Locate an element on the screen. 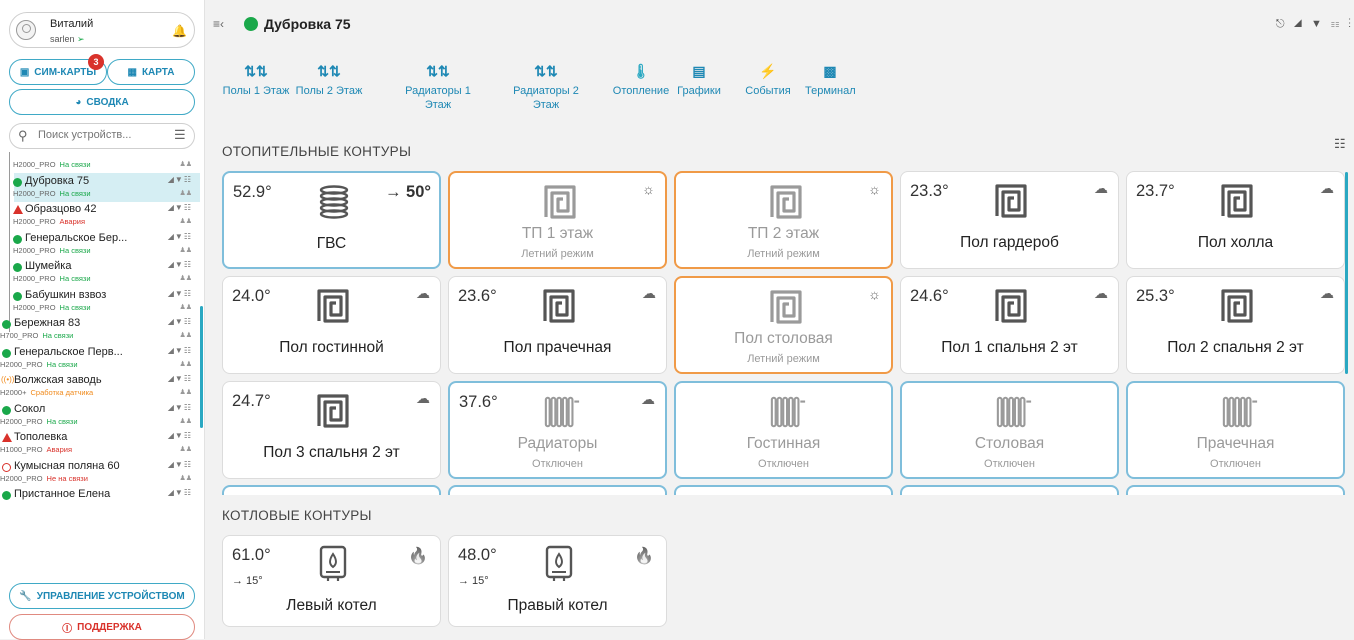 The width and height of the screenshot is (1354, 640). tune-icon: ☷ is located at coordinates (1340, 144).